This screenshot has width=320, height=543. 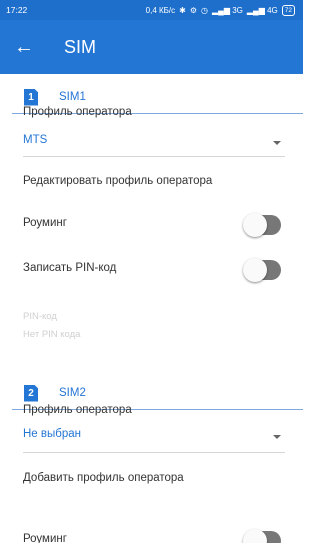 I want to click on alarm-icon: ◷, so click(x=205, y=10).